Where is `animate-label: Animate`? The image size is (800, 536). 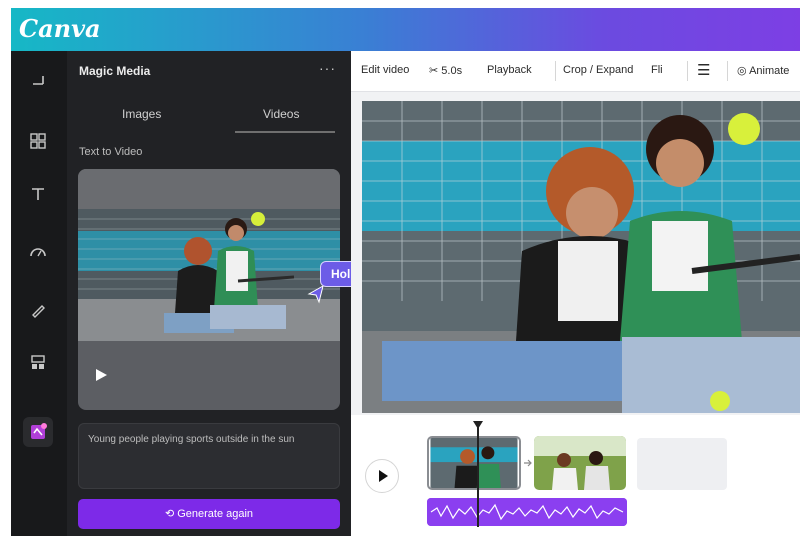
animate-label: Animate is located at coordinates (769, 71).